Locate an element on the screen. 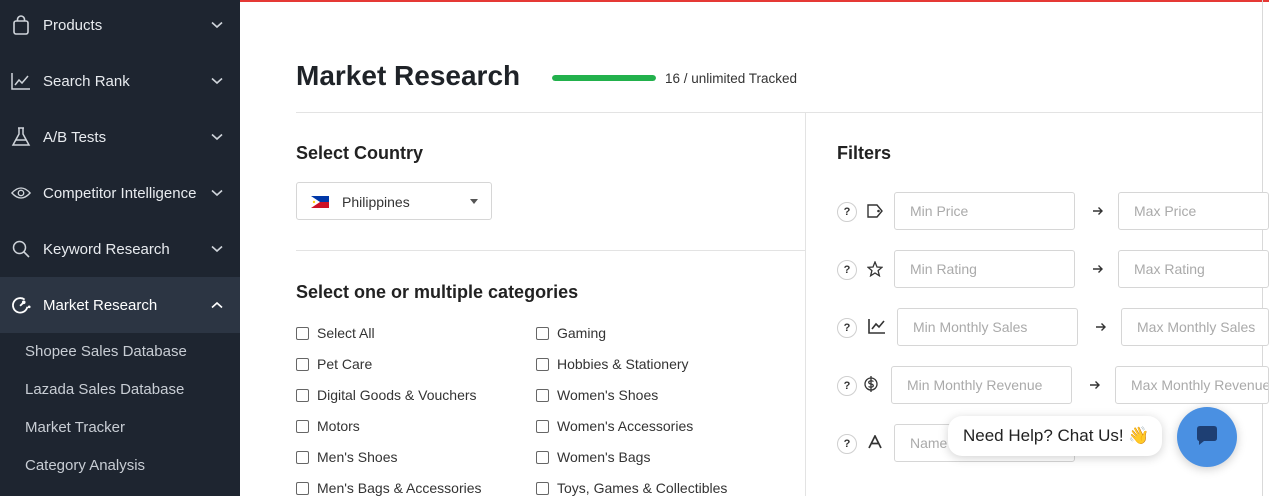 This screenshot has height=496, width=1269. sidebar-item-products: Products is located at coordinates (120, 26).